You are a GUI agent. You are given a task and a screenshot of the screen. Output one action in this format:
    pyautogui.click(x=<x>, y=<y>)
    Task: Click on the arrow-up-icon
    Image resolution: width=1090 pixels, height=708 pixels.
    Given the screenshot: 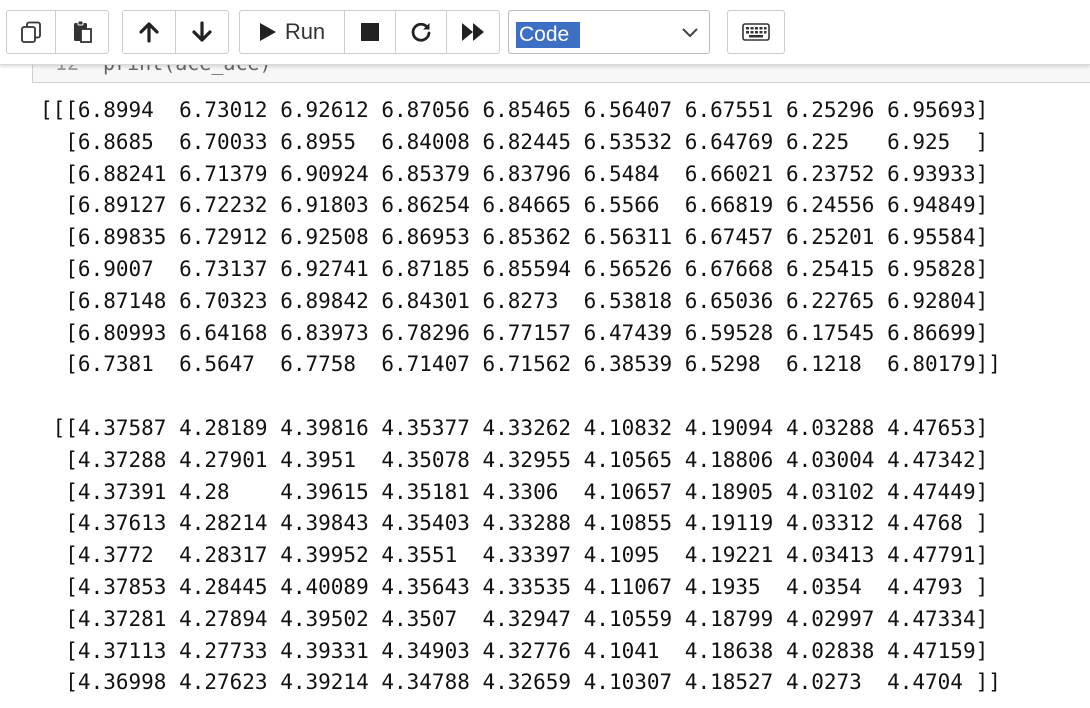 What is the action you would take?
    pyautogui.click(x=149, y=32)
    